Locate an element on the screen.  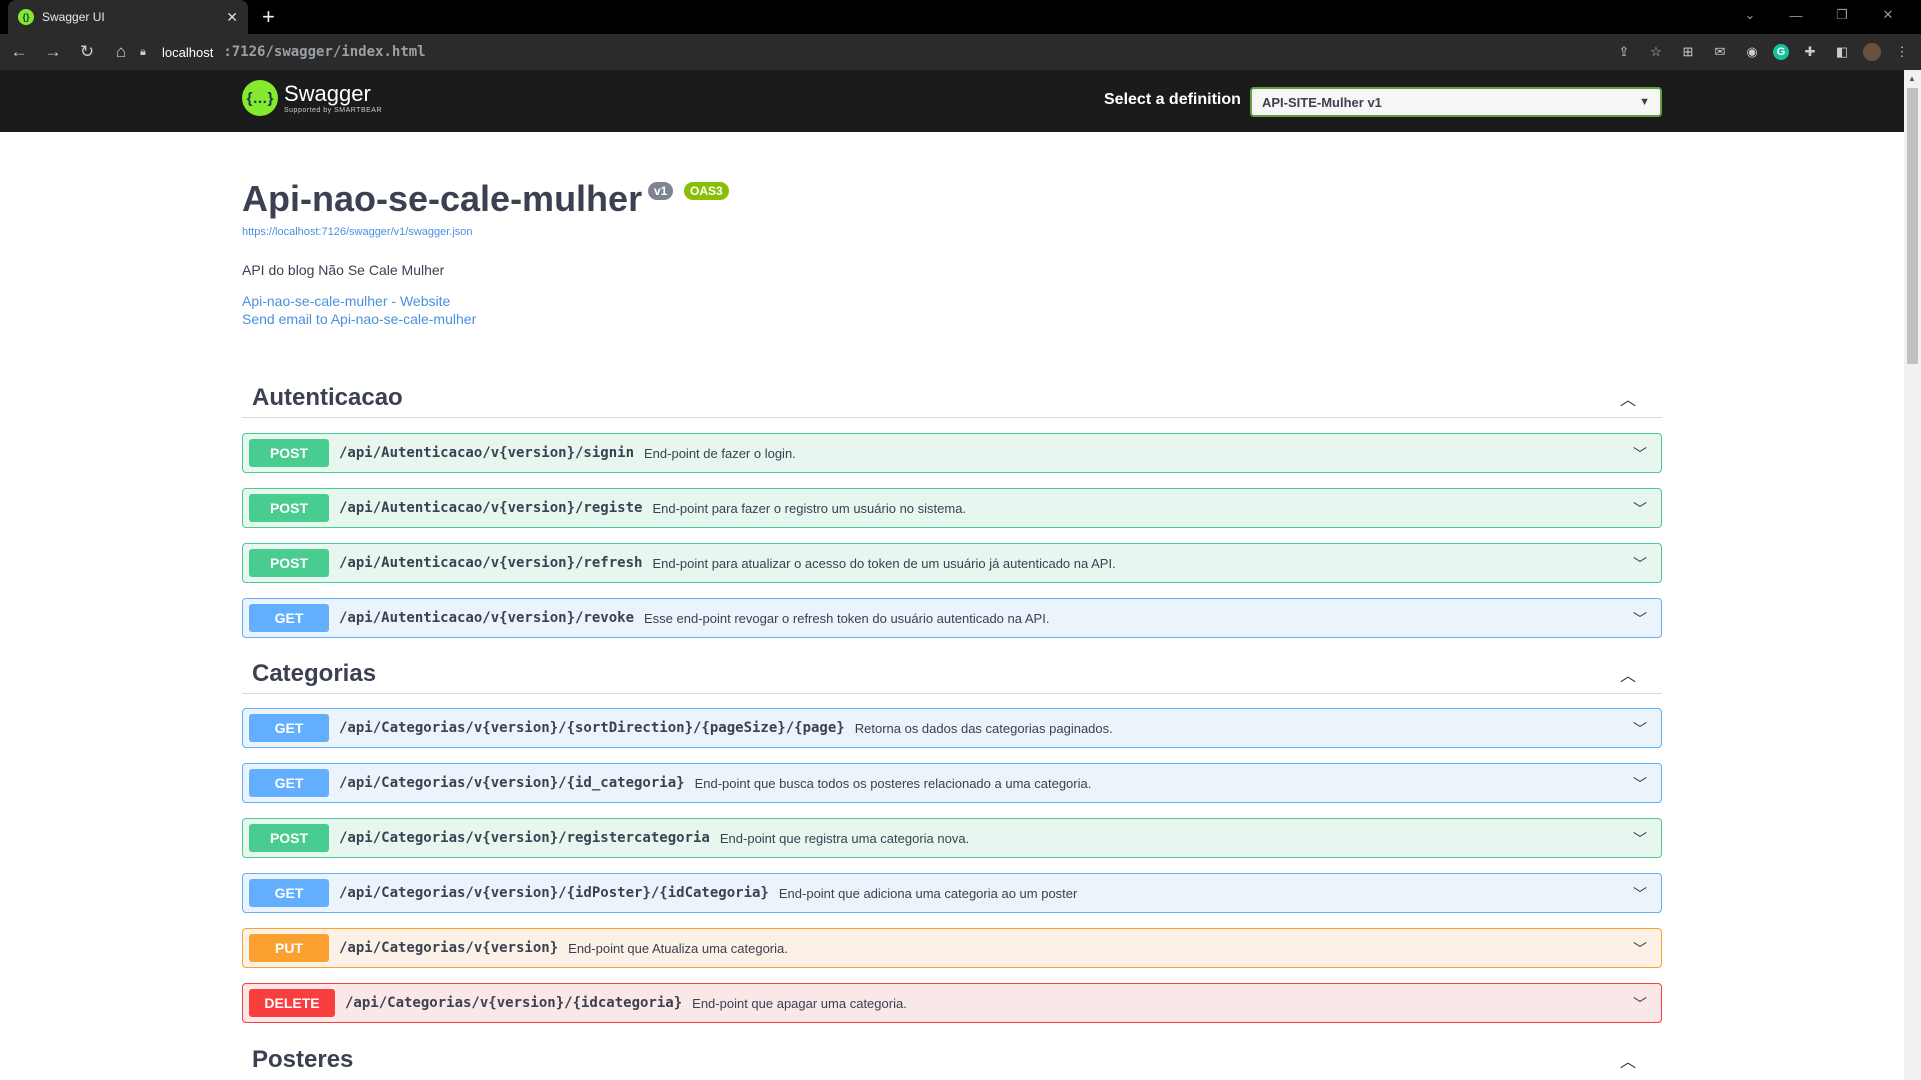
email-link: Send email to Api-nao-se-cale-mulher is located at coordinates (359, 319).